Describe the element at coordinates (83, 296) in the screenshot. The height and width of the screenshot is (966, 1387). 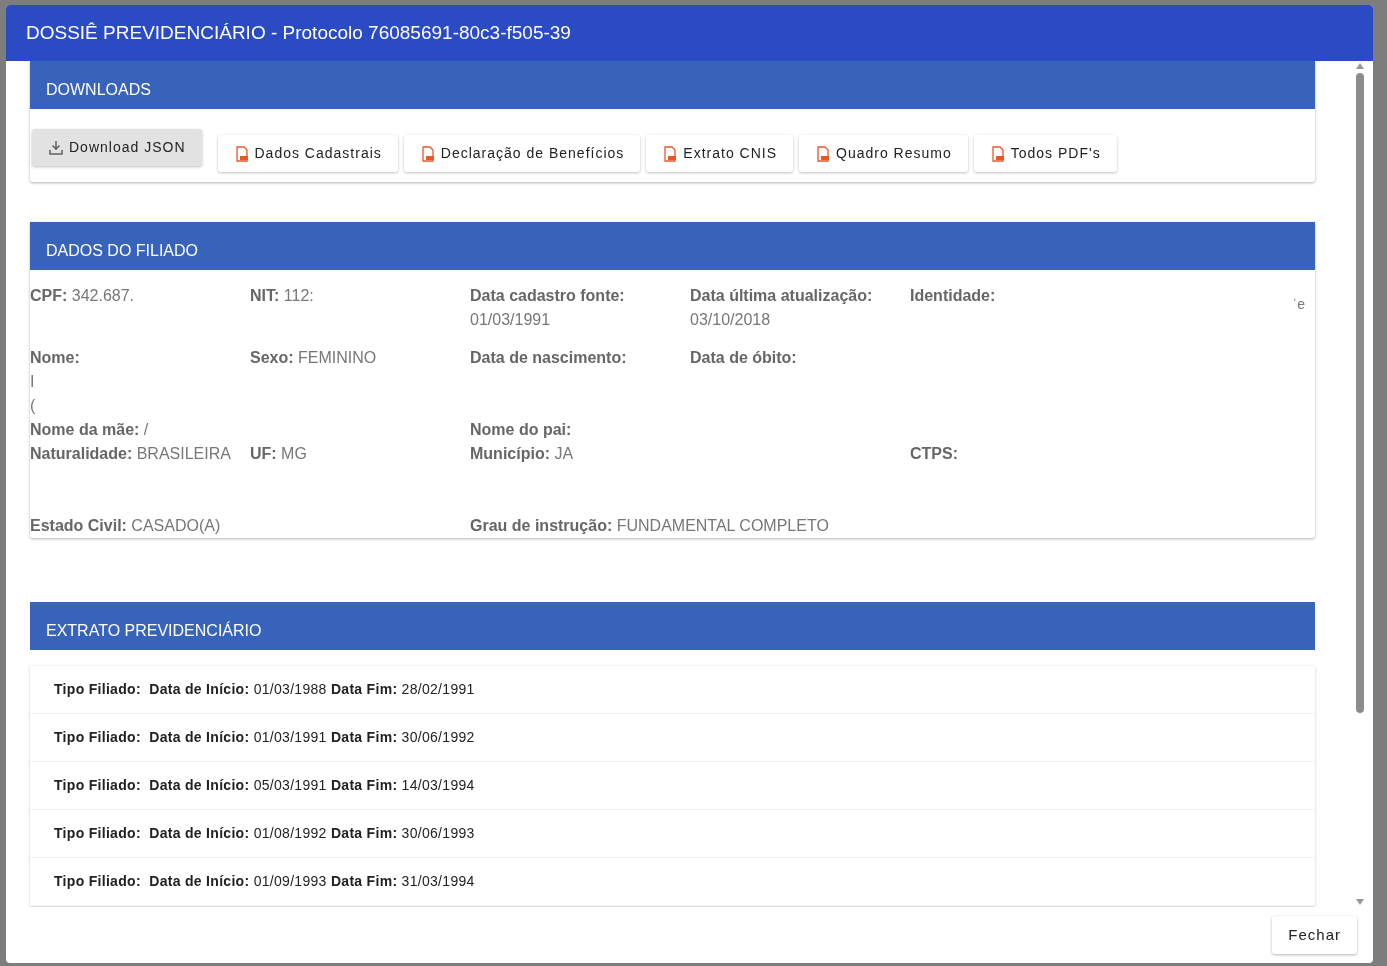
I see `field-text: CPF: 342.687.` at that location.